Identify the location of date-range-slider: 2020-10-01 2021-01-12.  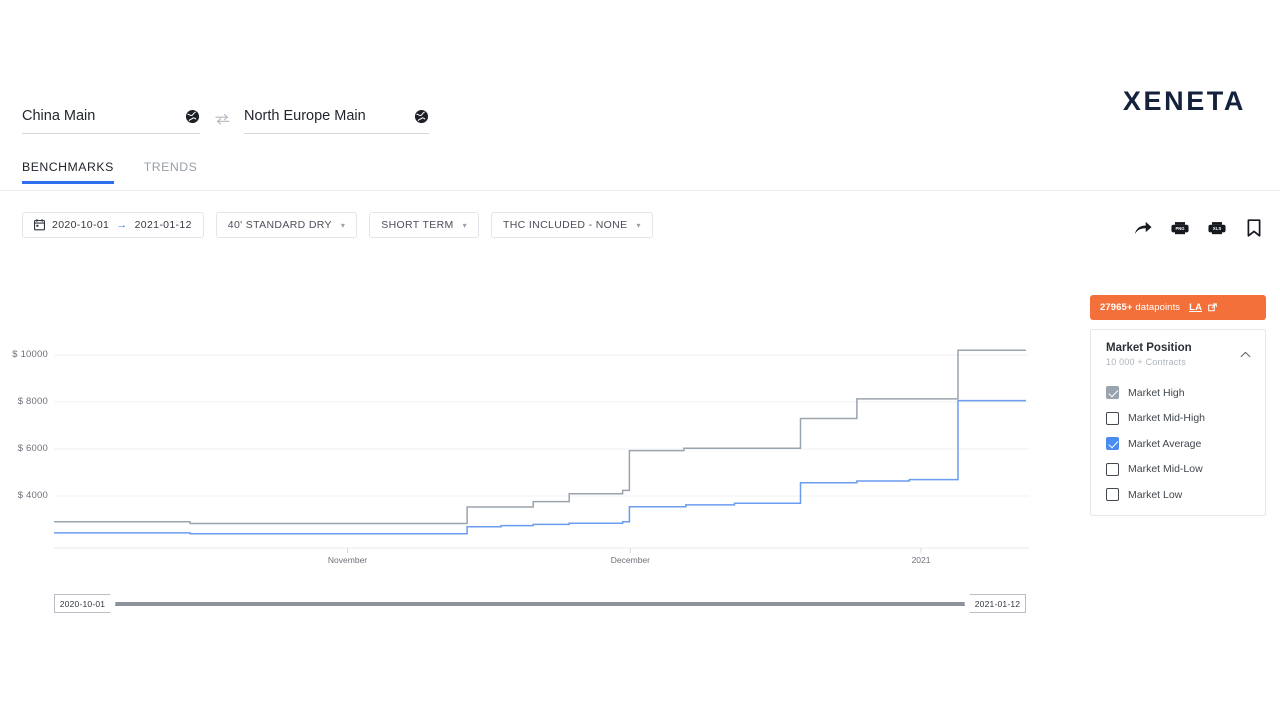
(540, 604).